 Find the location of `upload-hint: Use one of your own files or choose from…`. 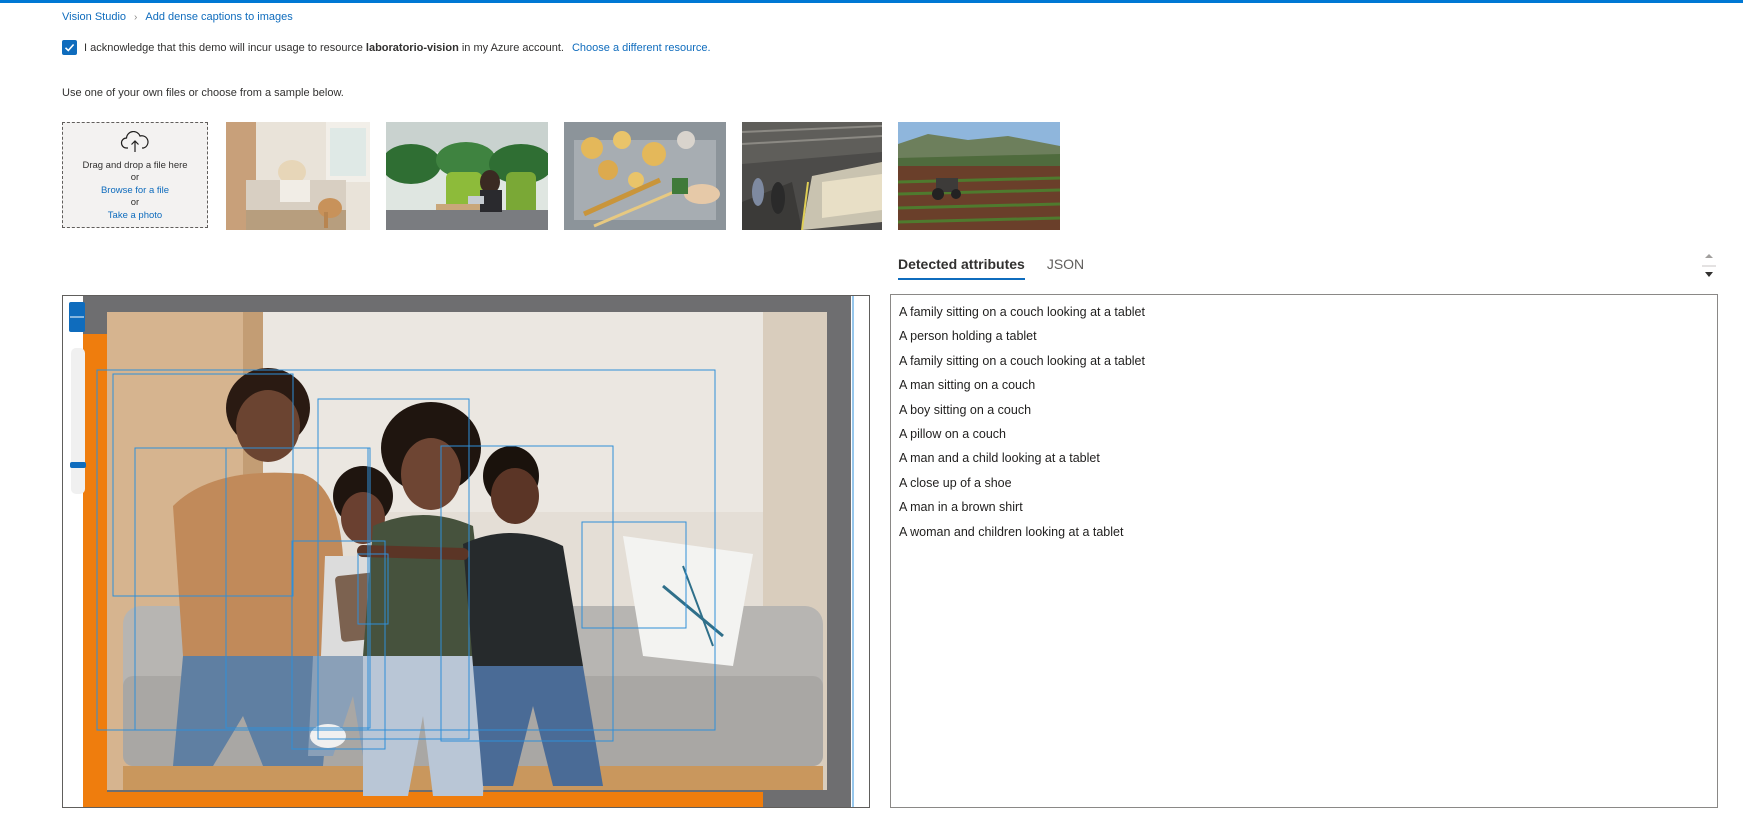

upload-hint: Use one of your own files or choose from… is located at coordinates (203, 93).